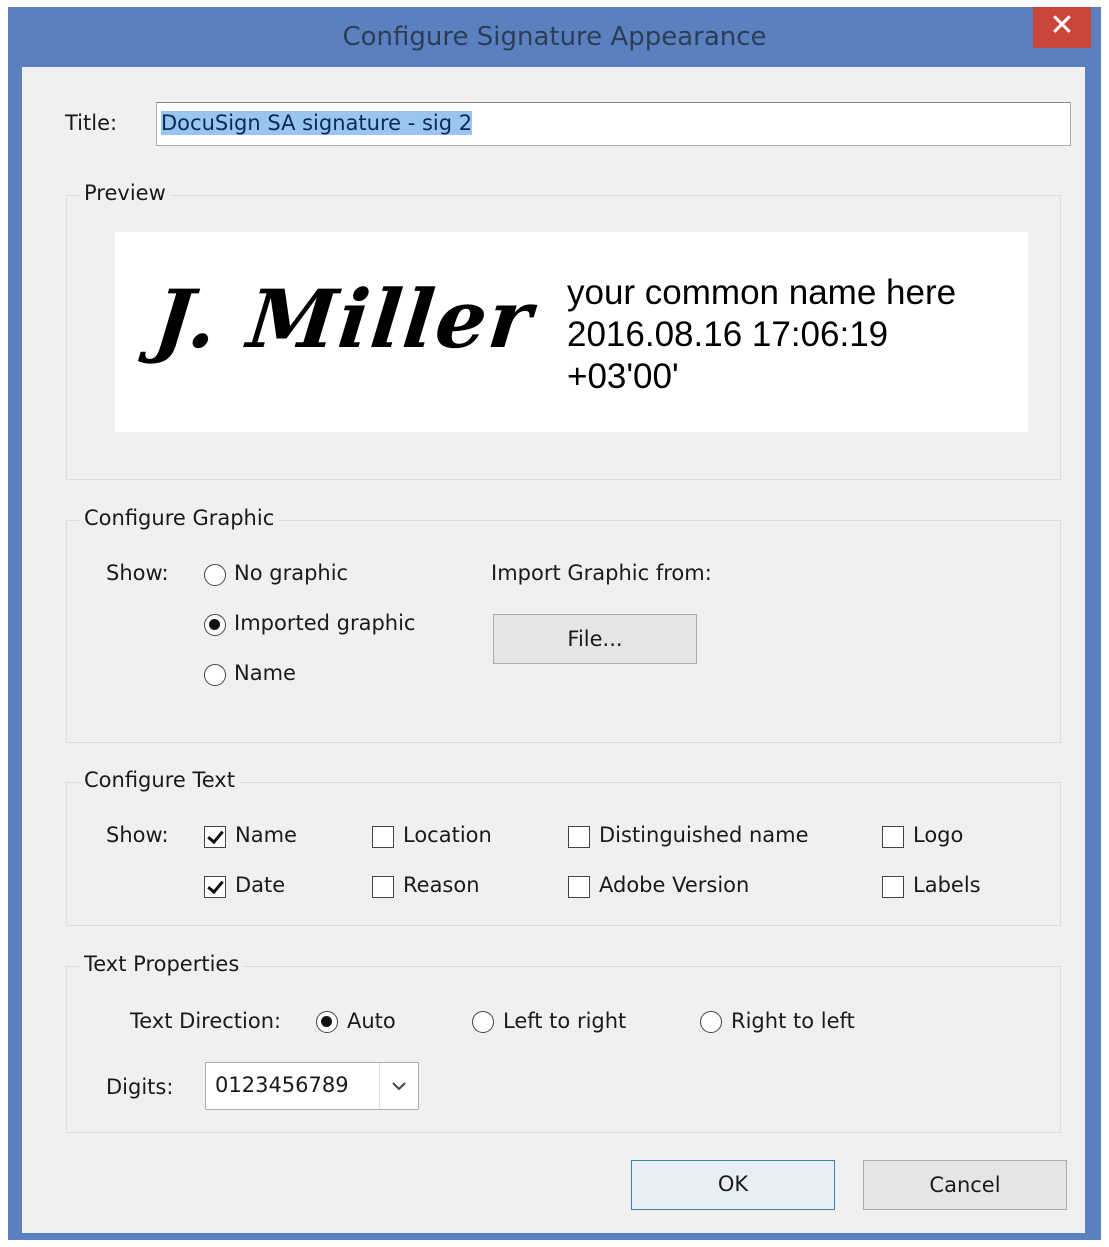 Image resolution: width=1109 pixels, height=1247 pixels. Describe the element at coordinates (215, 837) in the screenshot. I see `name-checkbox` at that location.